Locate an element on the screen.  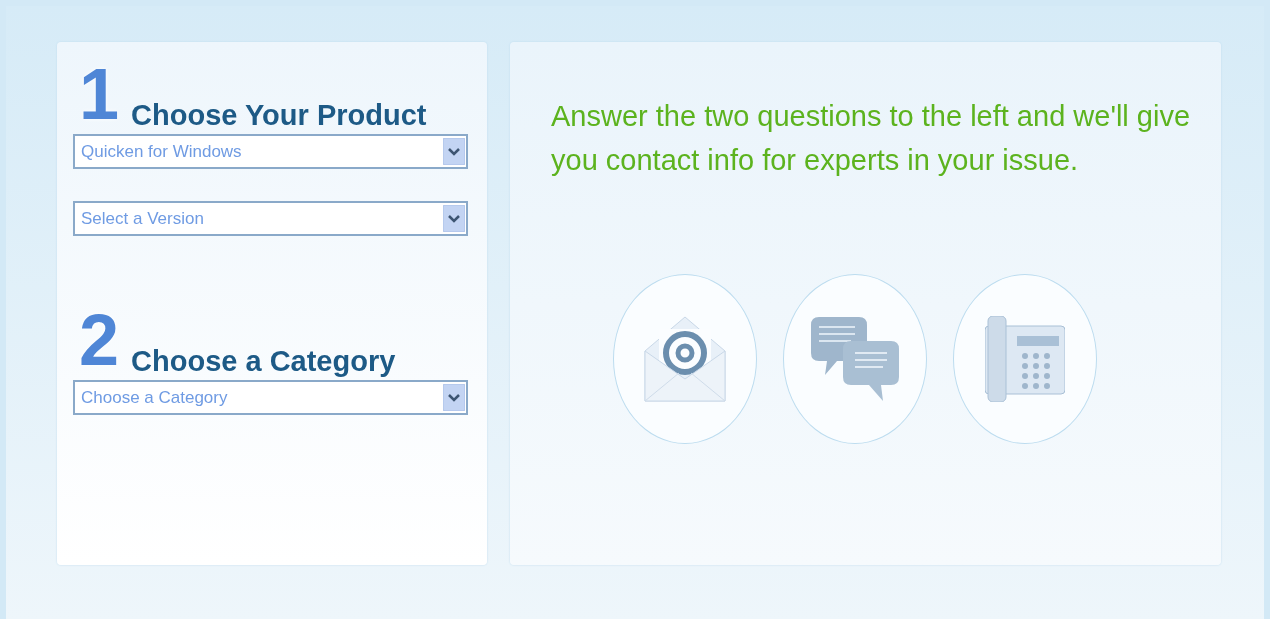
step-number: 1 is located at coordinates (99, 94).